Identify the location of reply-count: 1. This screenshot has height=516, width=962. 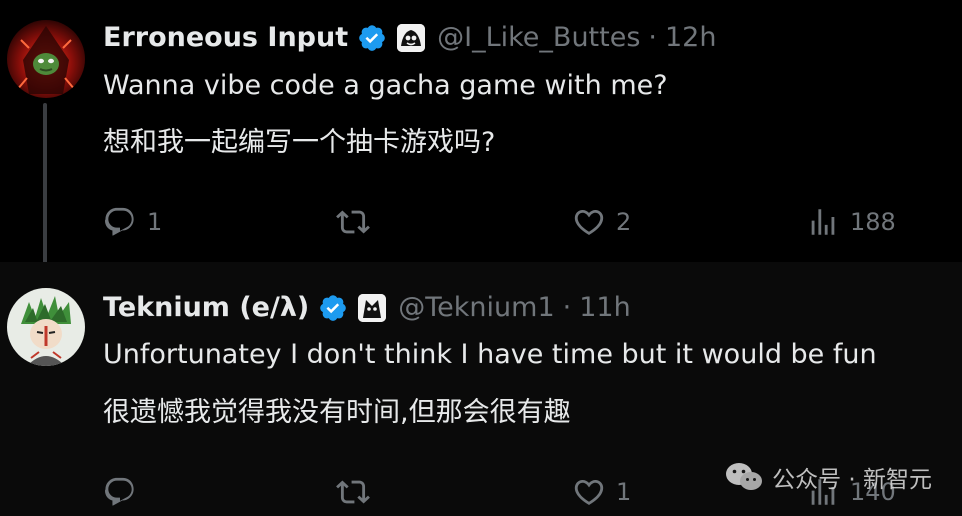
(155, 222).